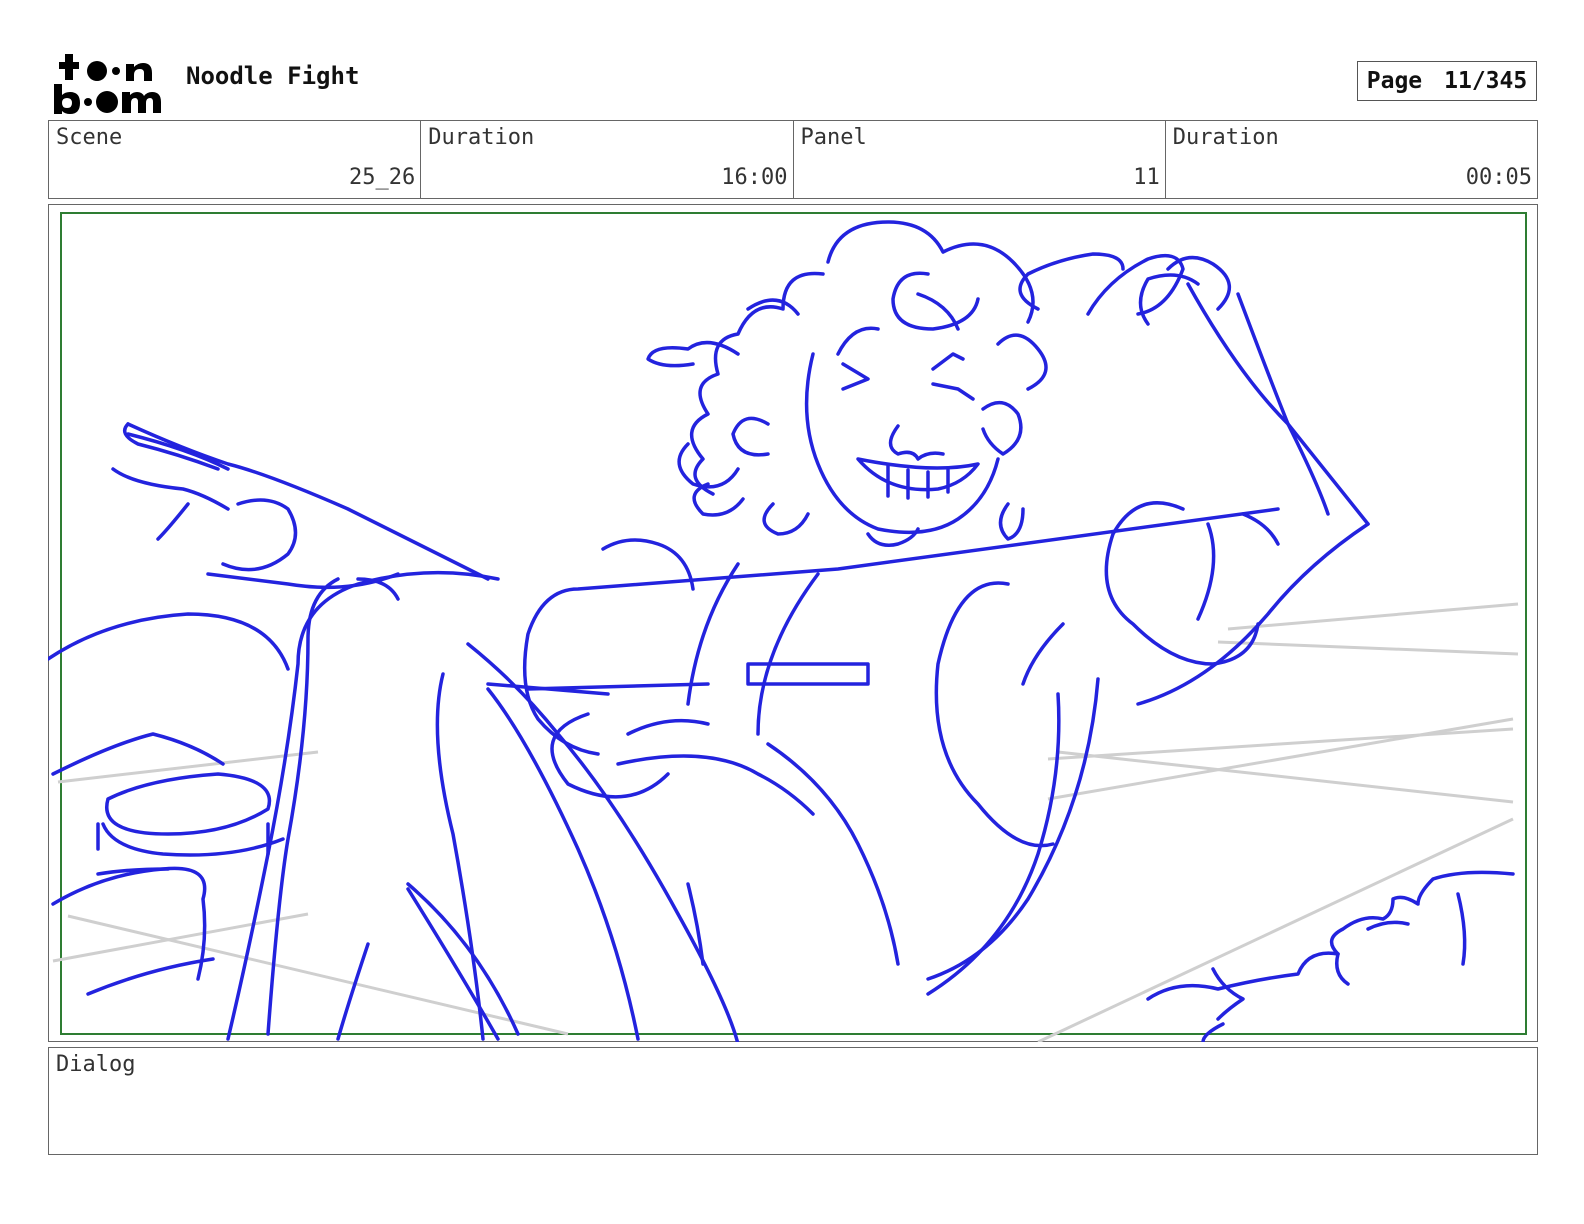 Image resolution: width=1584 pixels, height=1224 pixels. I want to click on panel-label: Panel, so click(833, 137).